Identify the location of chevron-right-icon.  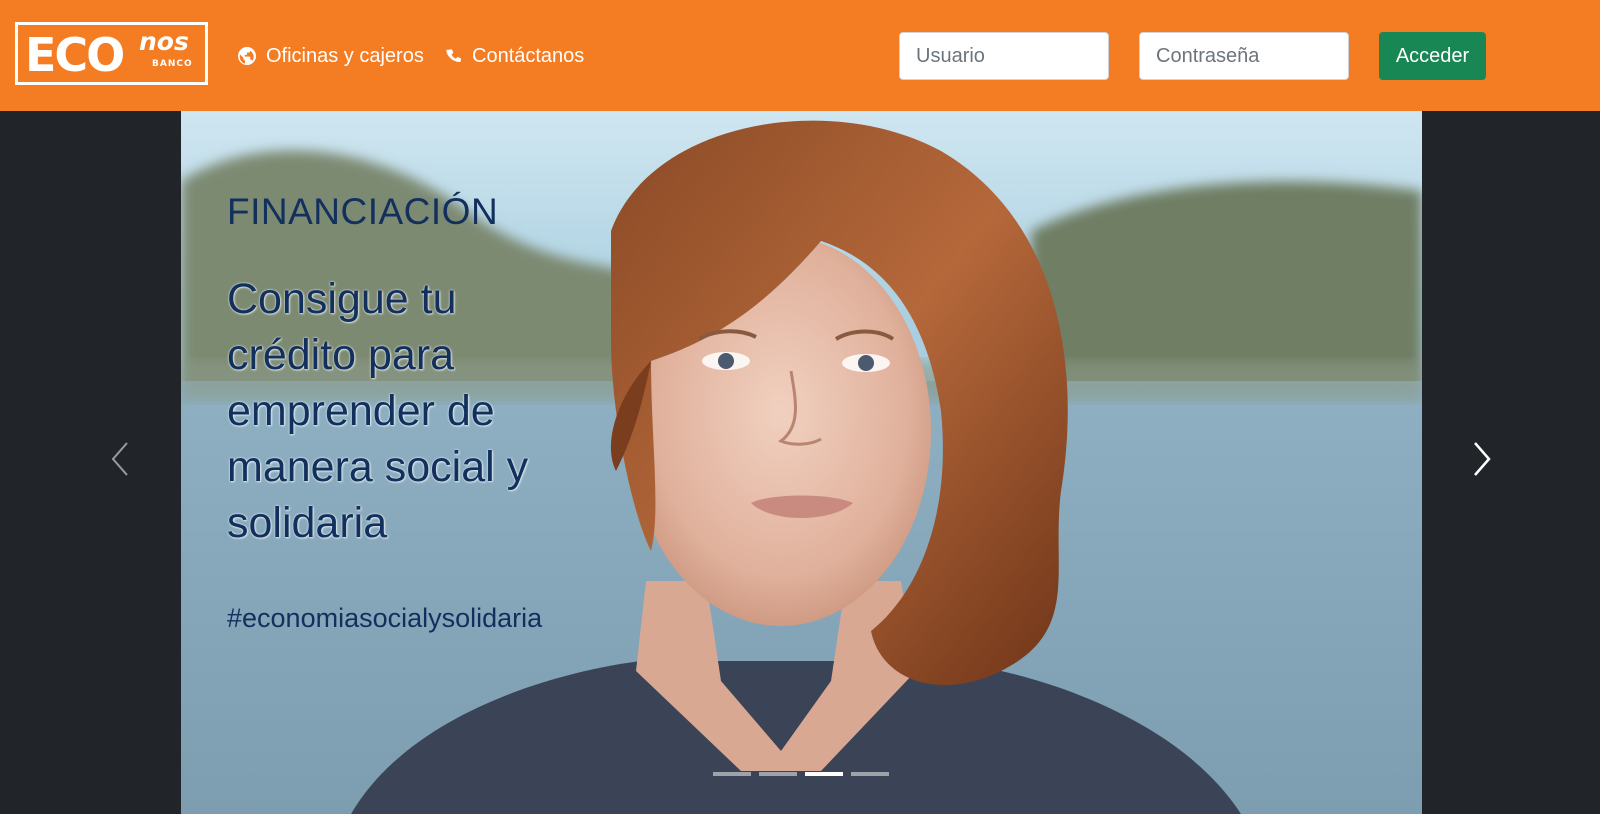
(1482, 459).